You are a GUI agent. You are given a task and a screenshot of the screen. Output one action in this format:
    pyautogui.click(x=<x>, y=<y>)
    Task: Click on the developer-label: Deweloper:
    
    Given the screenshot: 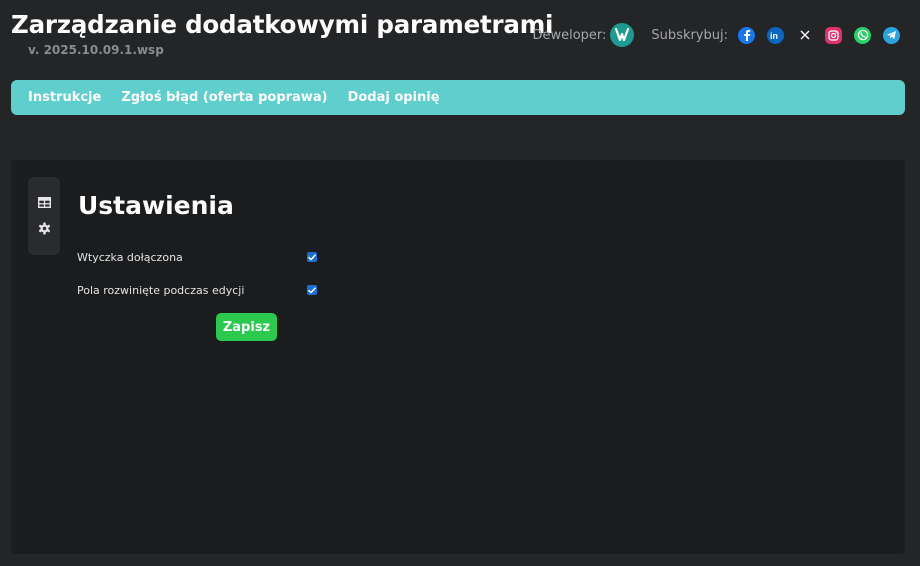 What is the action you would take?
    pyautogui.click(x=569, y=35)
    